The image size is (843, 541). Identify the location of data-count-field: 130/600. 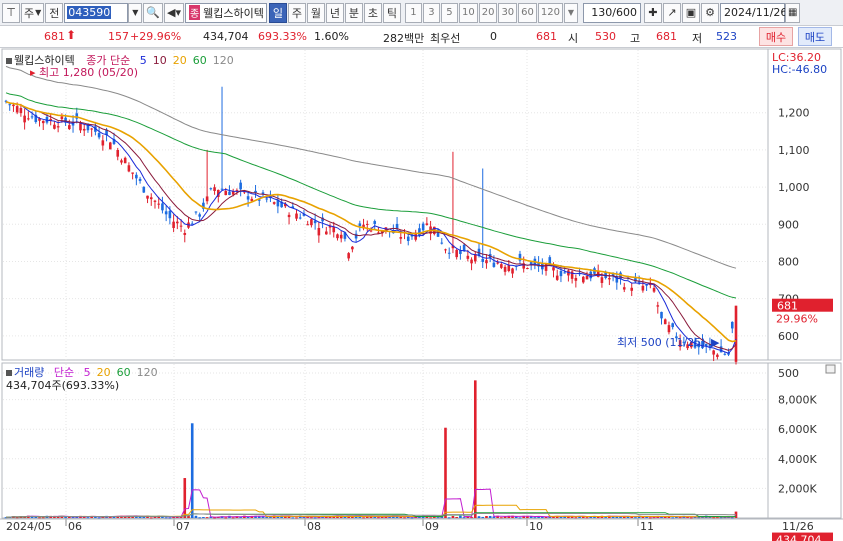
(612, 12).